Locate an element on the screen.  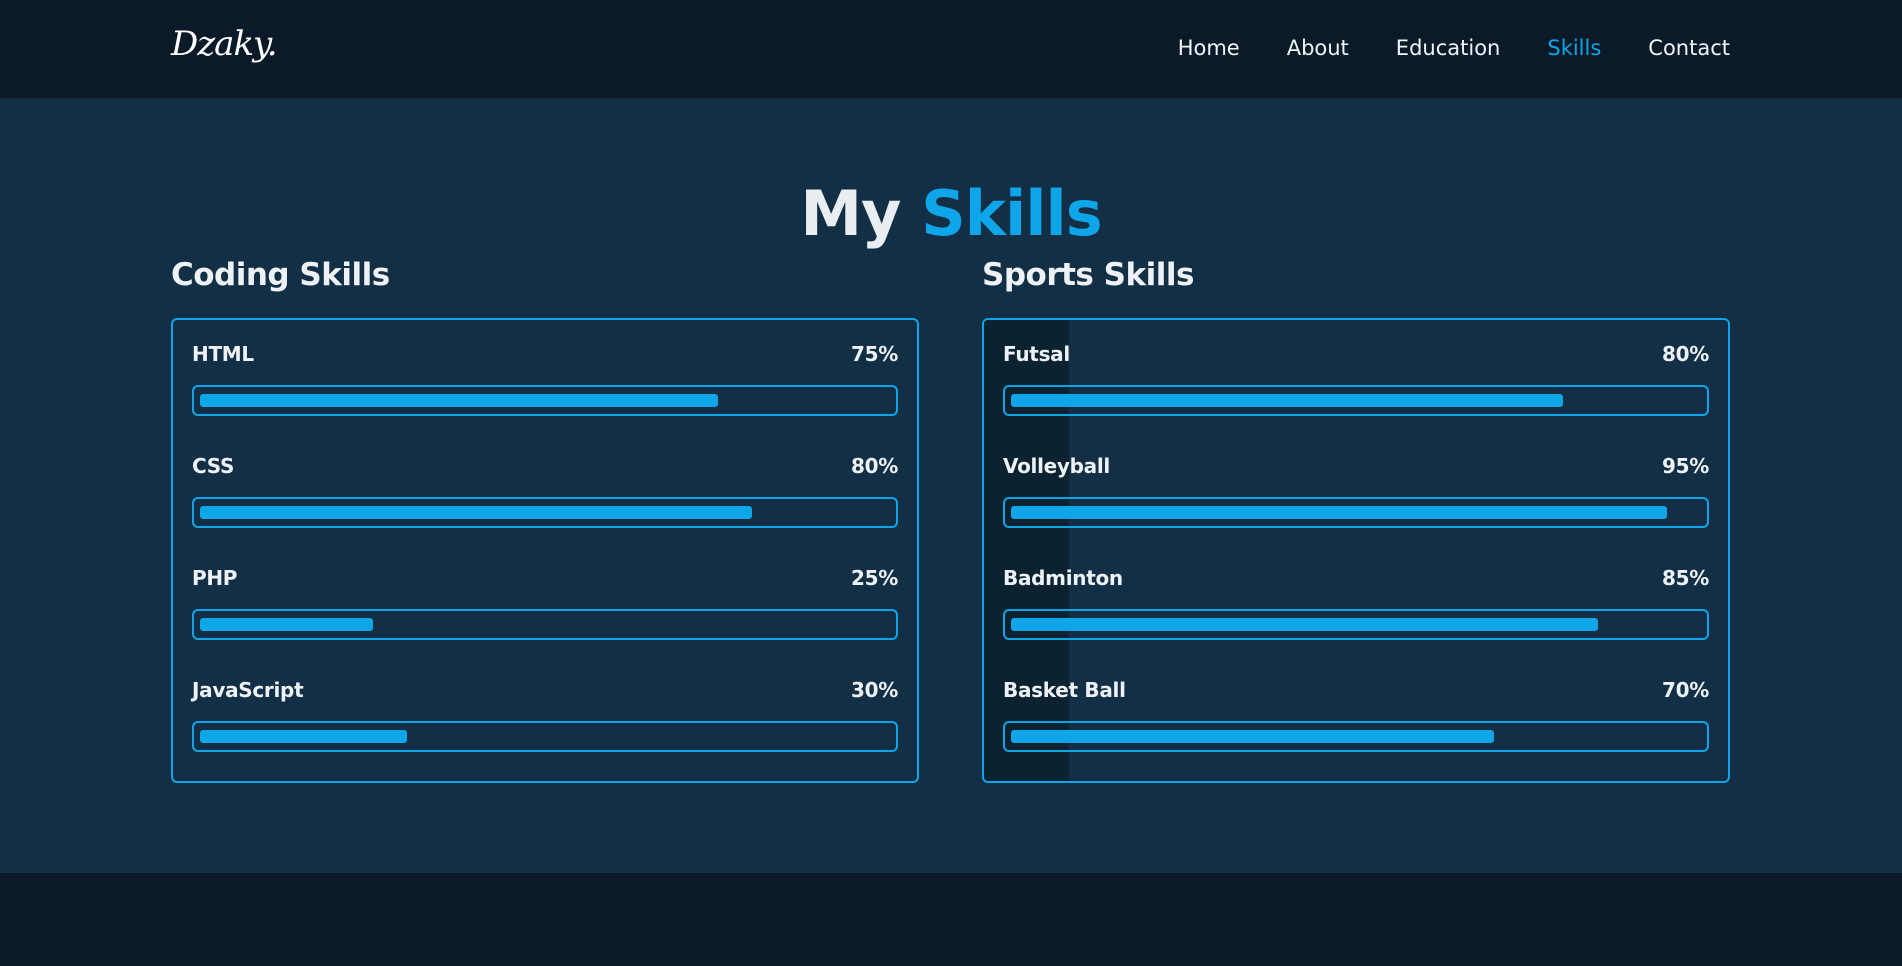
skill-percent: 70% is located at coordinates (1685, 690).